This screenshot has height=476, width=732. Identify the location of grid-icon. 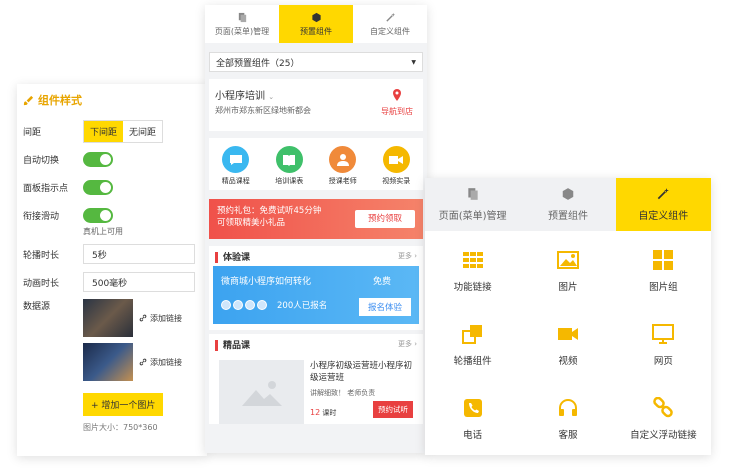
(472, 260).